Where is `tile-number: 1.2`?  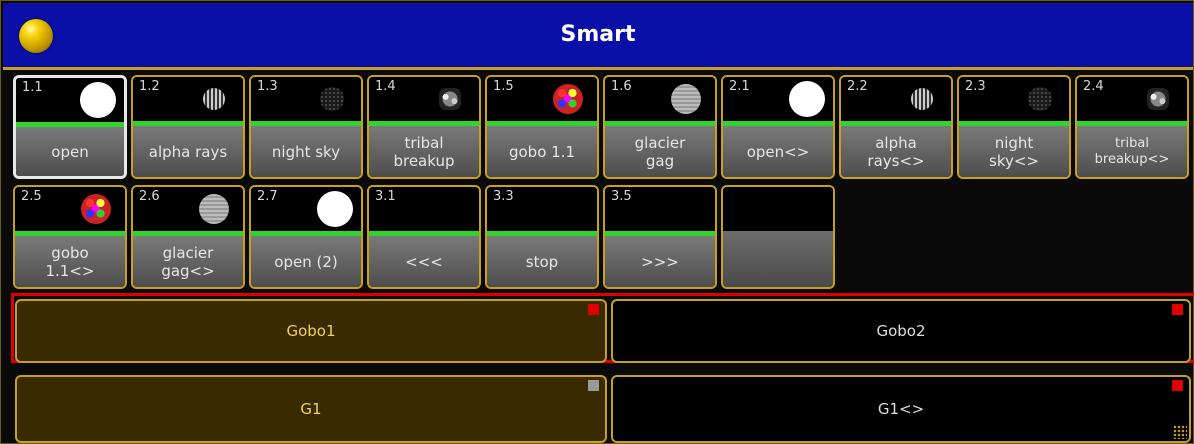
tile-number: 1.2 is located at coordinates (149, 86).